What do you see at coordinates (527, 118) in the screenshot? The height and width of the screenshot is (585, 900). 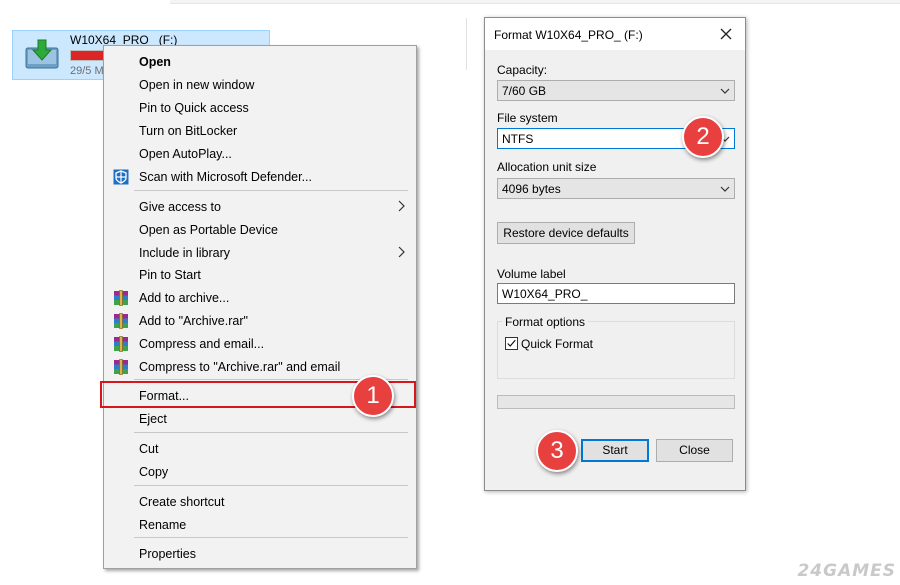 I see `file-system-label: File system` at bounding box center [527, 118].